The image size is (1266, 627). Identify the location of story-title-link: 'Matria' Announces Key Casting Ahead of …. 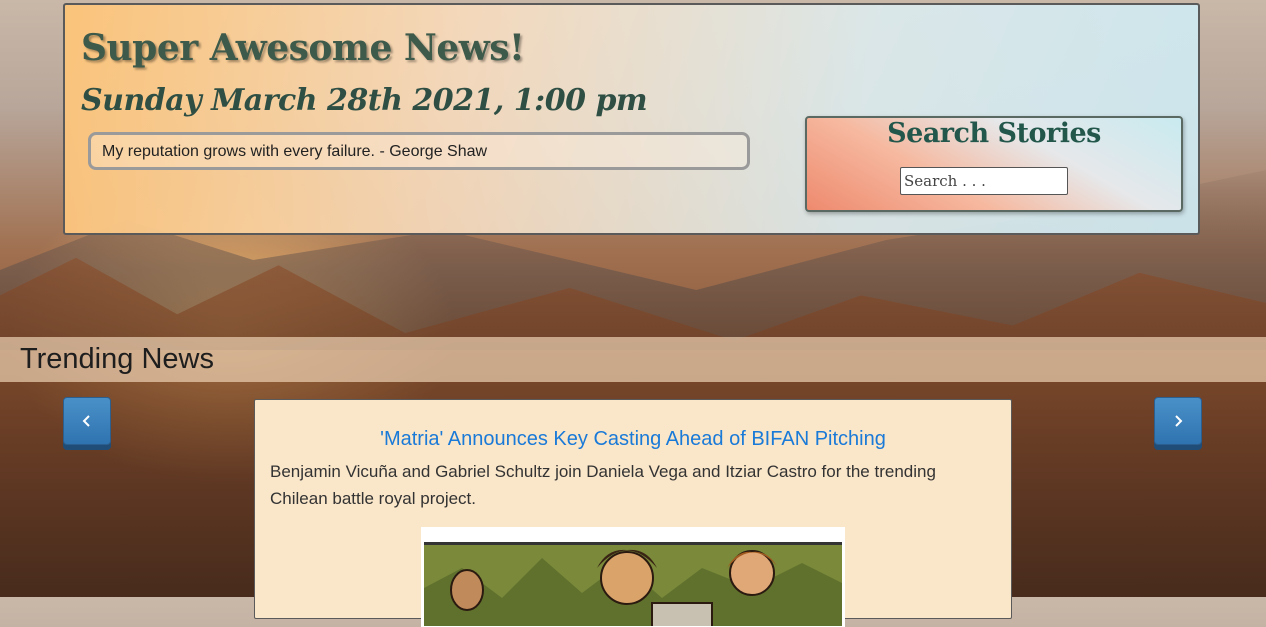
(633, 439).